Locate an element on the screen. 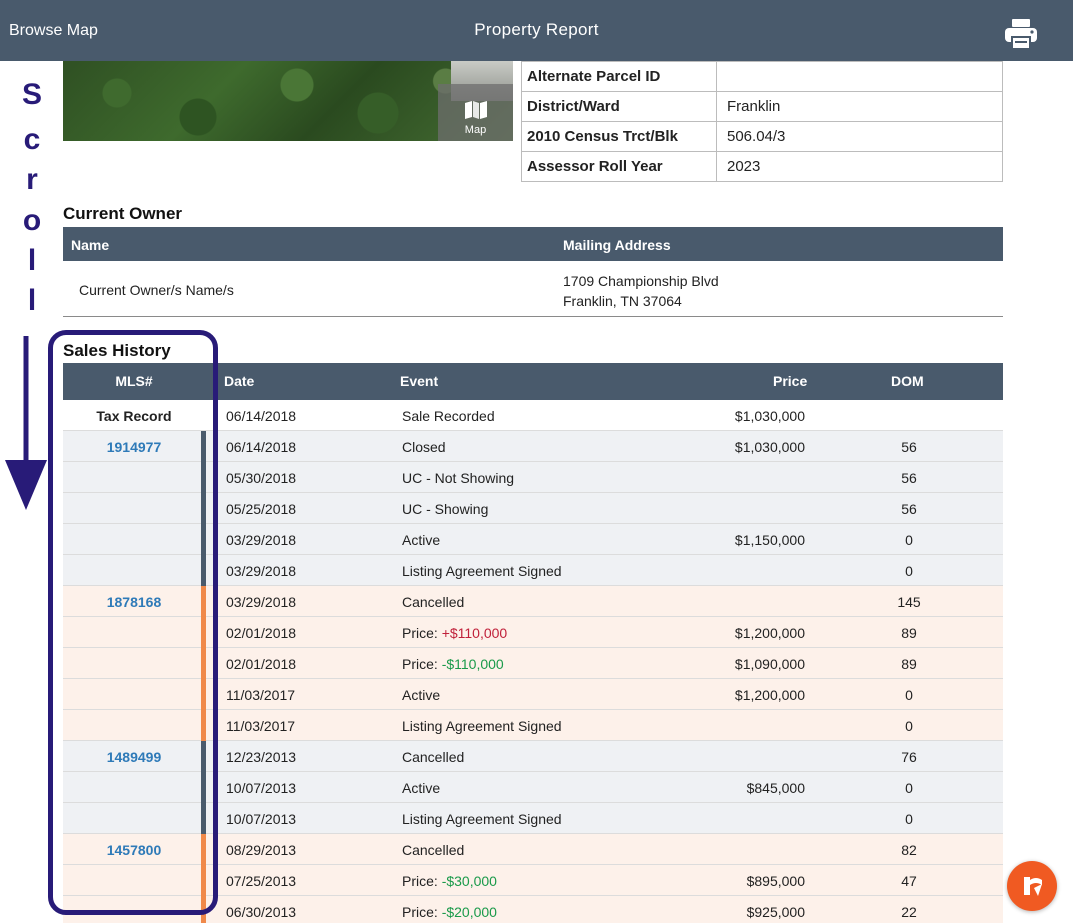  days-on-market: 76 is located at coordinates (909, 757).